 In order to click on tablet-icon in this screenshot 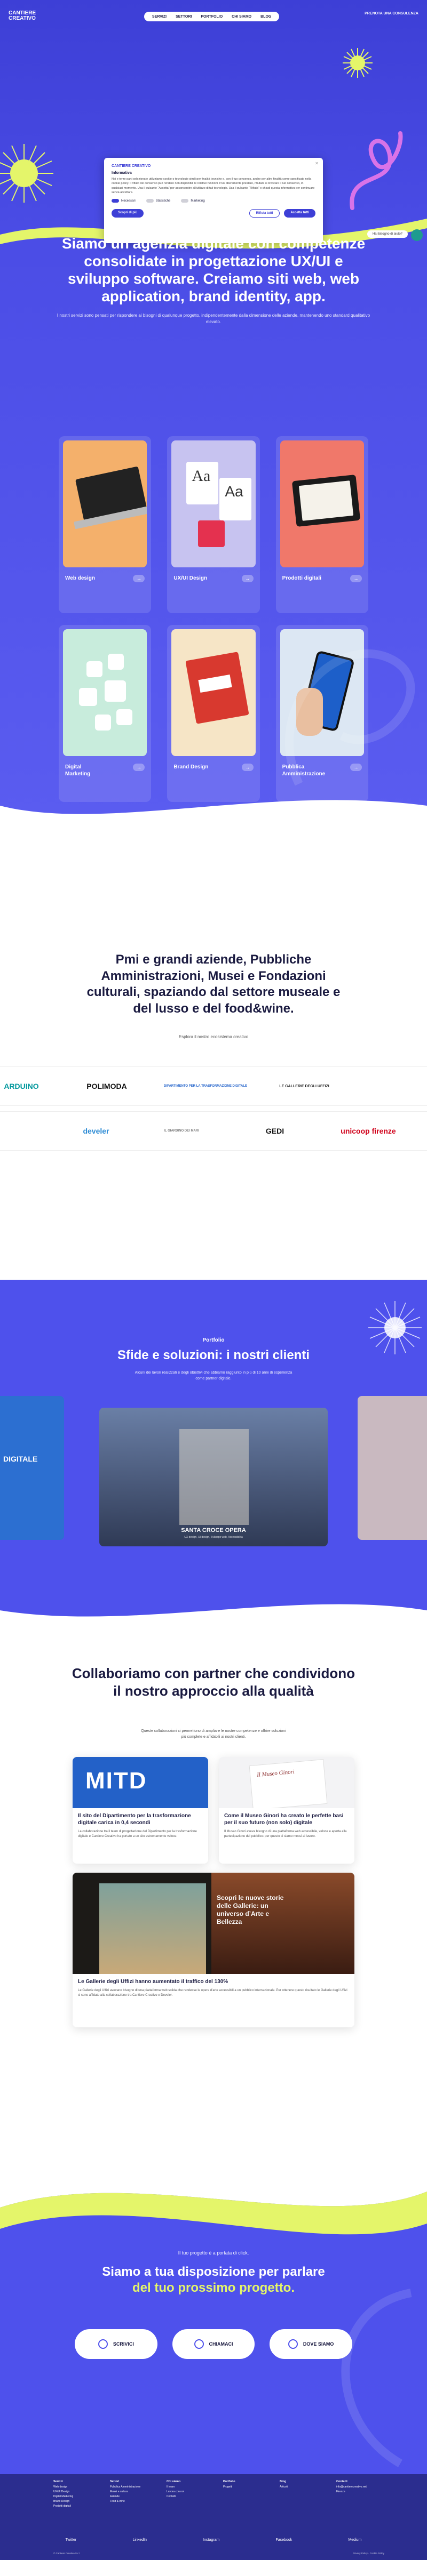, I will do `click(322, 504)`.